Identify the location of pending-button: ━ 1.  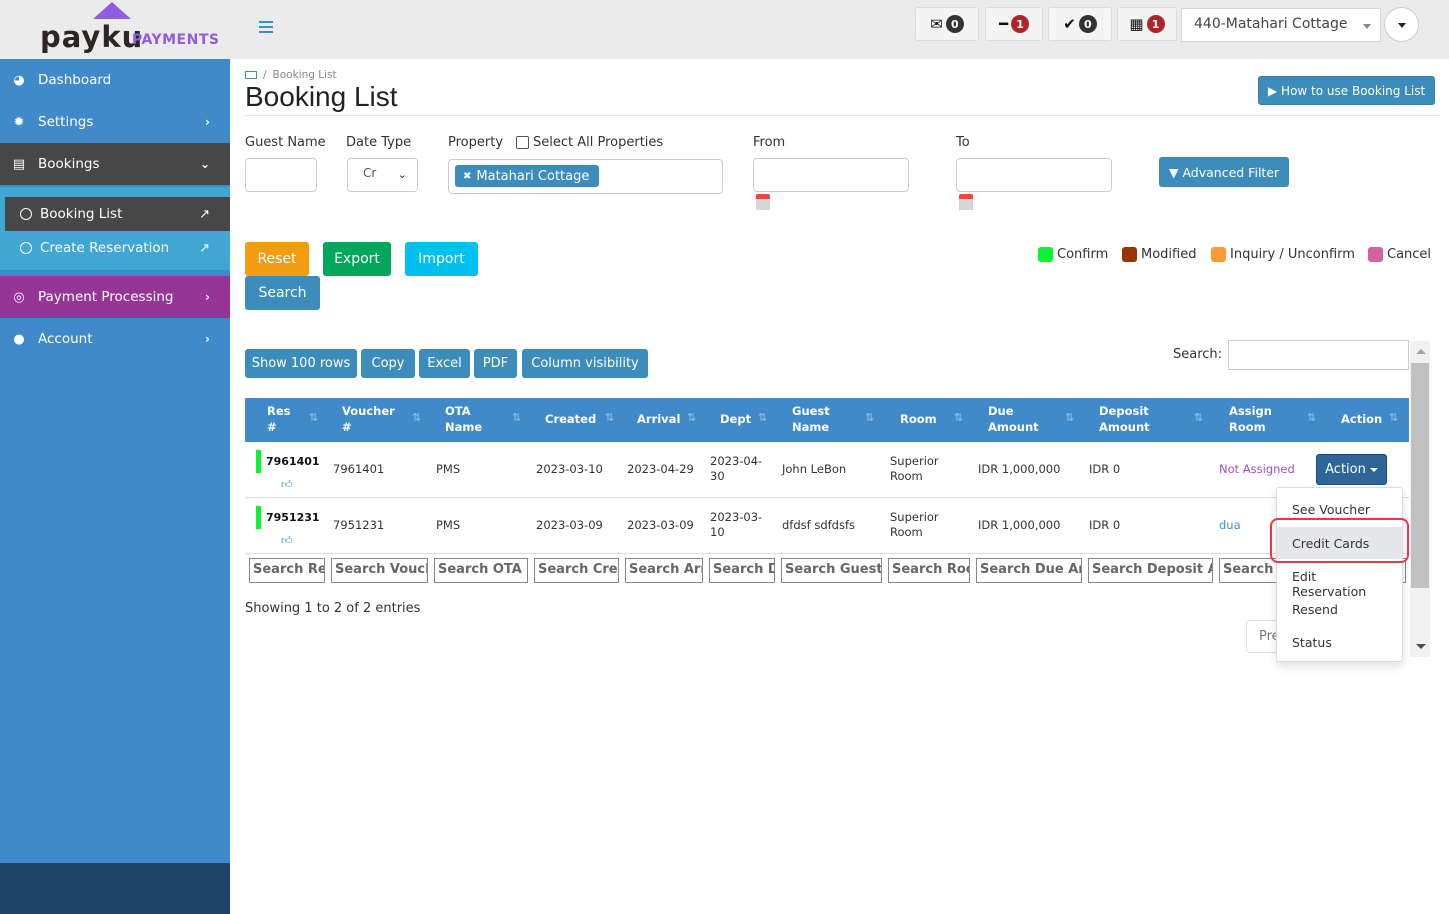
(1014, 24).